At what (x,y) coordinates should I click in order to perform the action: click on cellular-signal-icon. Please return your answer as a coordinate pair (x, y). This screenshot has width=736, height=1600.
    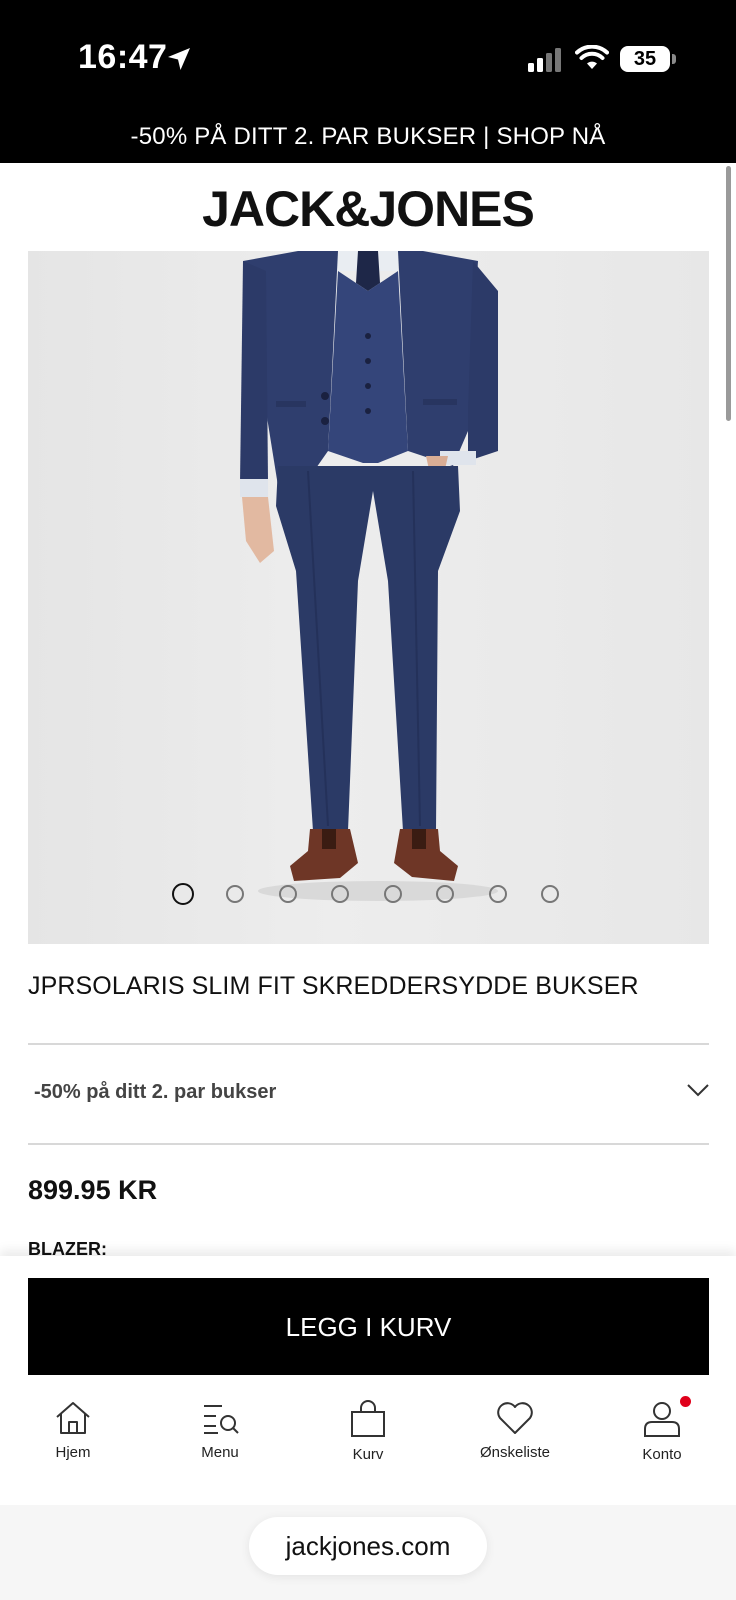
    Looking at the image, I should click on (544, 60).